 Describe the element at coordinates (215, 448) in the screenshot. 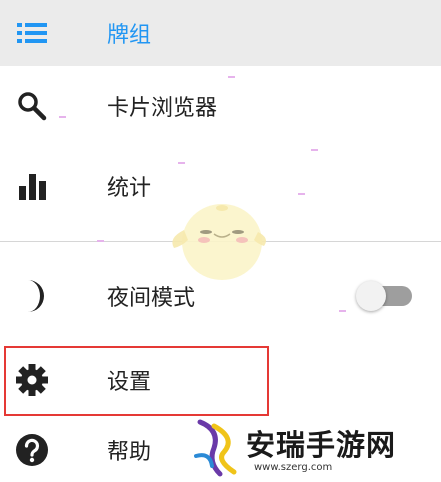

I see `watermark-logo-icon` at that location.